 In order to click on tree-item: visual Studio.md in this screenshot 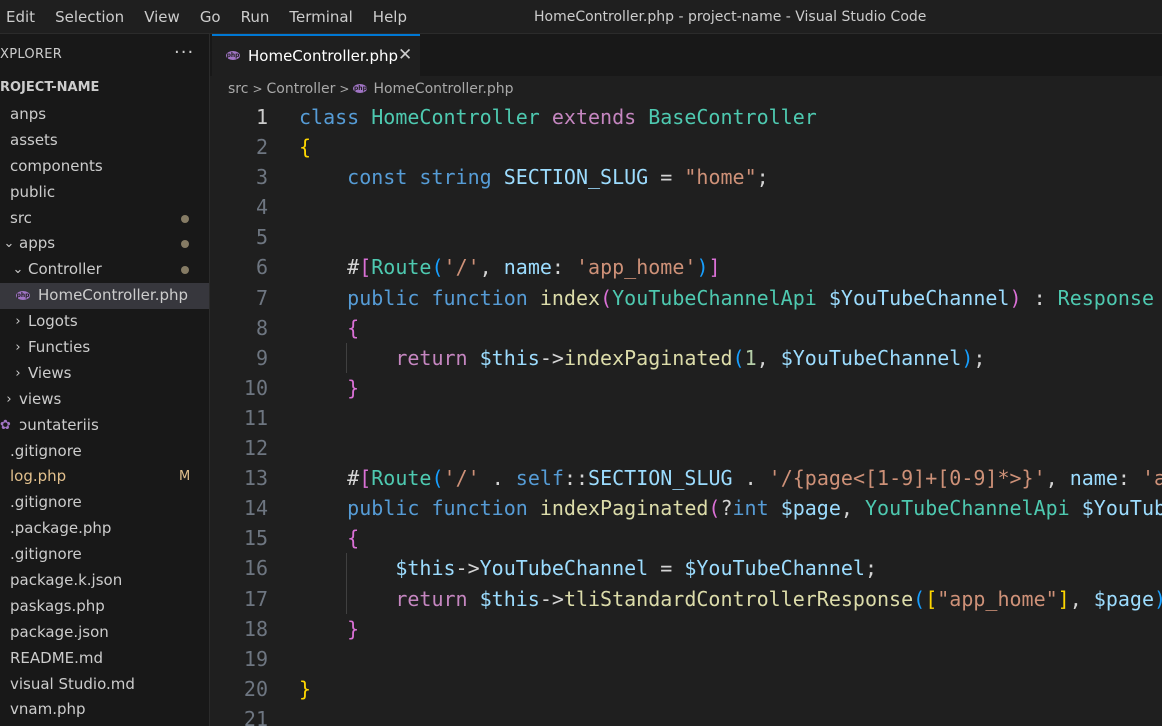, I will do `click(104, 685)`.